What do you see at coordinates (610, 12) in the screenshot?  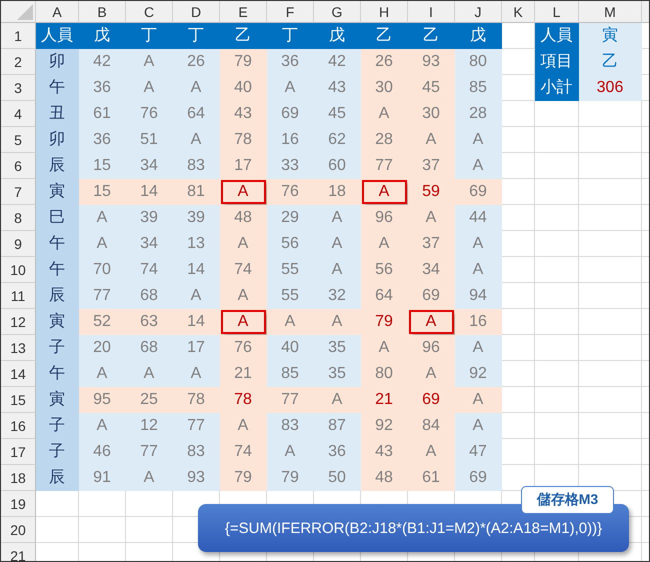 I see `column-header: M` at bounding box center [610, 12].